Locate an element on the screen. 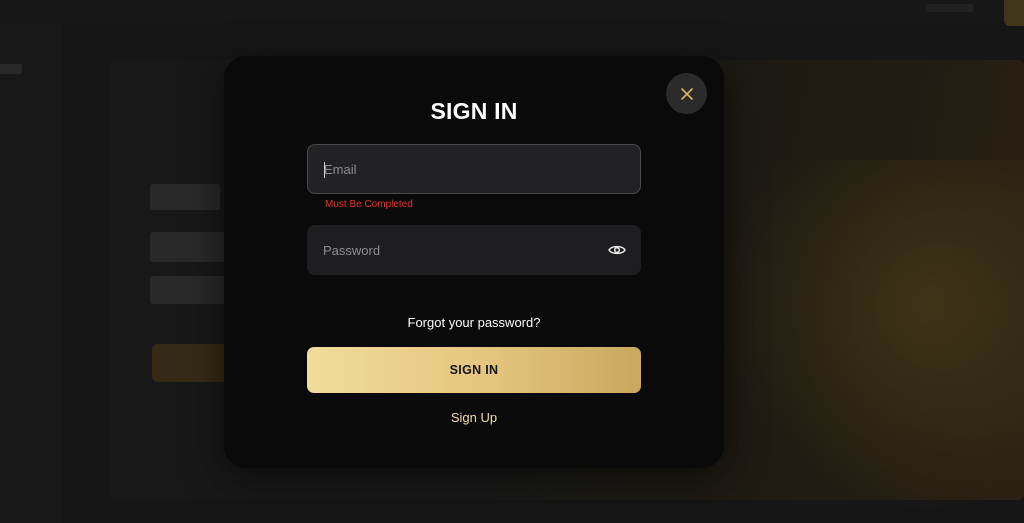 The width and height of the screenshot is (1024, 523). text-caret is located at coordinates (324, 170).